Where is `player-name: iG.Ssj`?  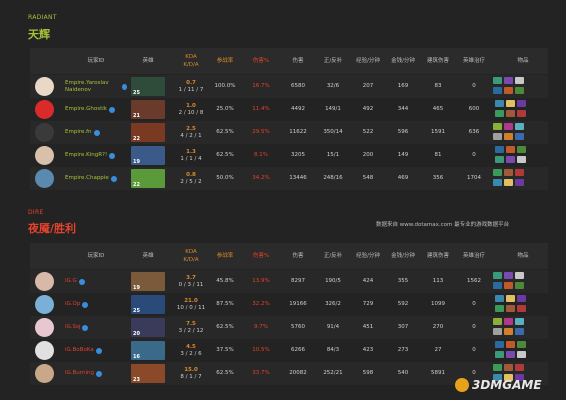
player-name: iG.Ssj is located at coordinates (96, 327).